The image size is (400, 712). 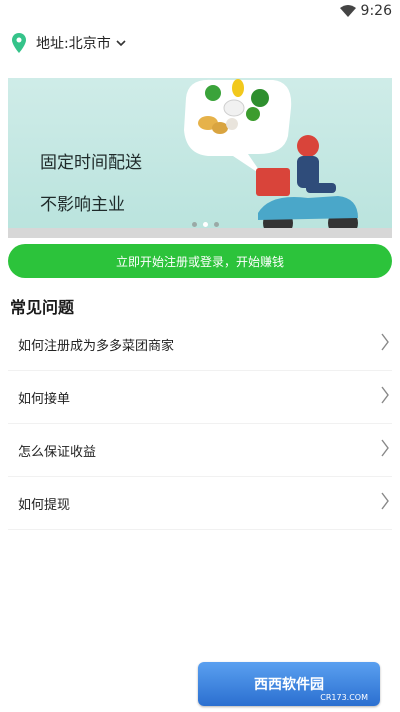 What do you see at coordinates (42, 307) in the screenshot?
I see `faq-title: 常见问题` at bounding box center [42, 307].